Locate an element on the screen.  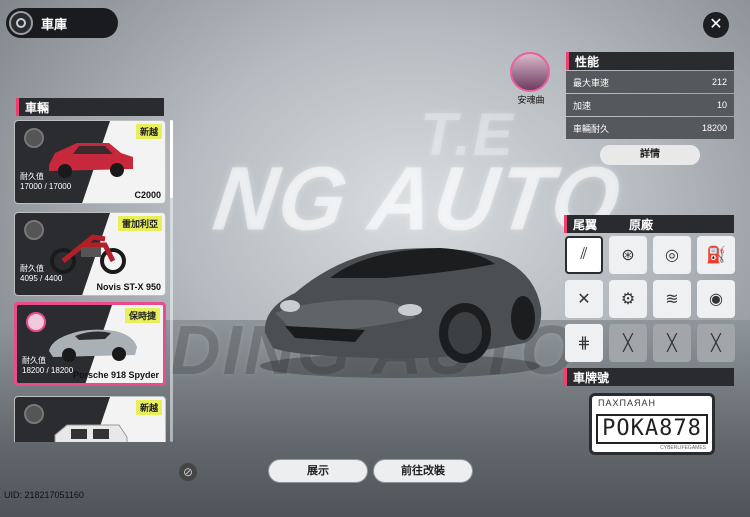
perf-value: 18200 is located at coordinates (714, 128).